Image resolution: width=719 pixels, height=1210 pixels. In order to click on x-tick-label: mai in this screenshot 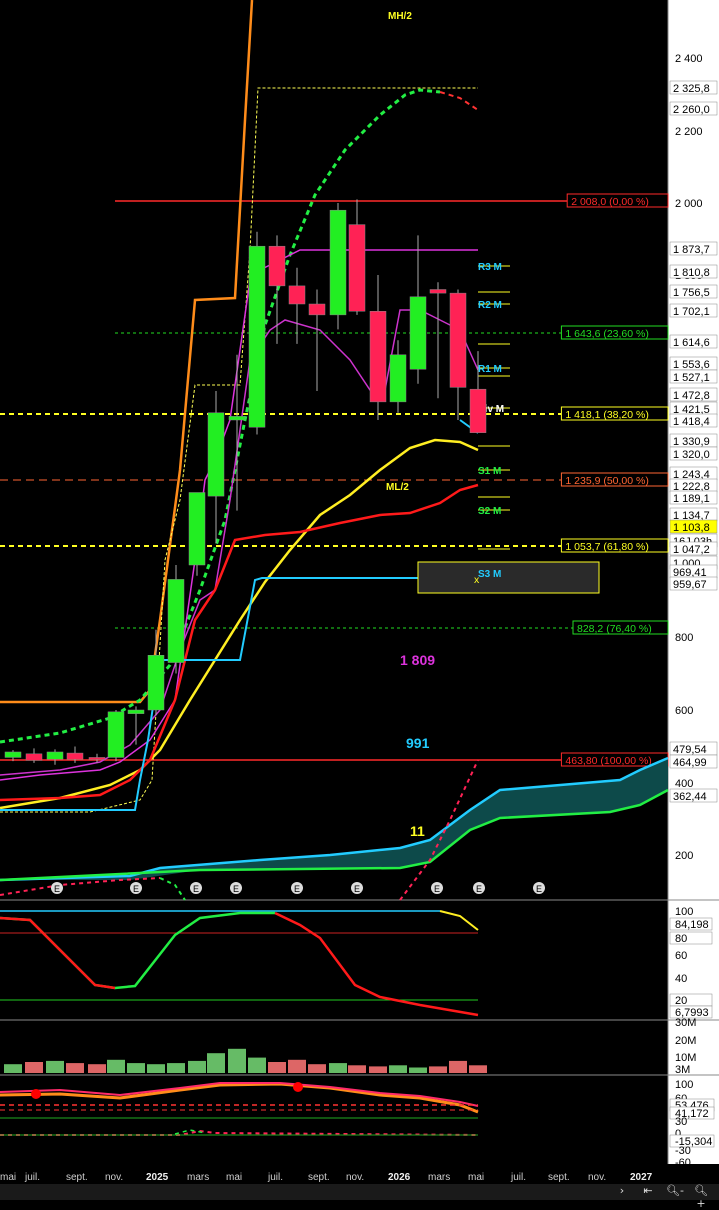, I will do `click(476, 1177)`.